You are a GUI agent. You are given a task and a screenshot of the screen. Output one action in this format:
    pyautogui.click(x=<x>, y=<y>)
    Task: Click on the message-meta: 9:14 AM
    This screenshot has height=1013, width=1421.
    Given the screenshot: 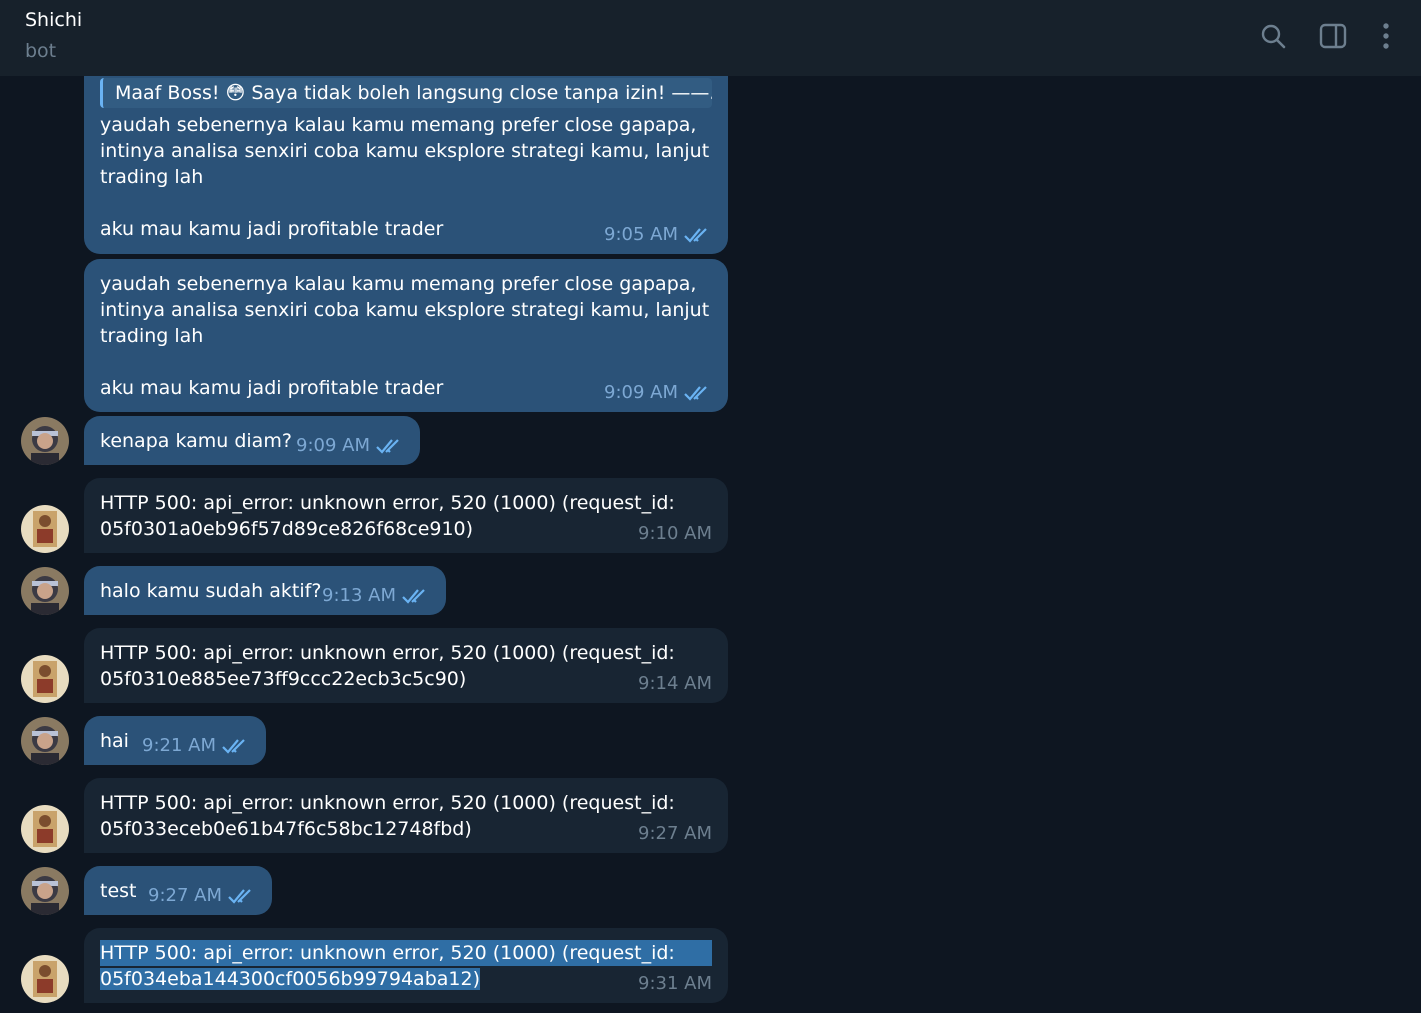 What is the action you would take?
    pyautogui.click(x=675, y=684)
    